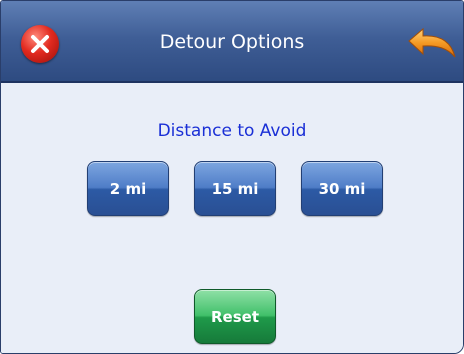 This screenshot has width=464, height=354. What do you see at coordinates (128, 188) in the screenshot?
I see `distance-2mi-button: 2 mi` at bounding box center [128, 188].